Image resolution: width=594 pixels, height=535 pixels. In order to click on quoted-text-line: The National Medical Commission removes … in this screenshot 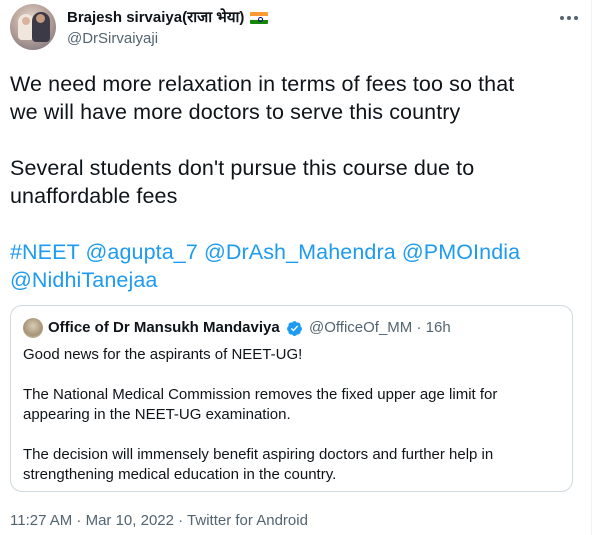, I will do `click(260, 394)`.